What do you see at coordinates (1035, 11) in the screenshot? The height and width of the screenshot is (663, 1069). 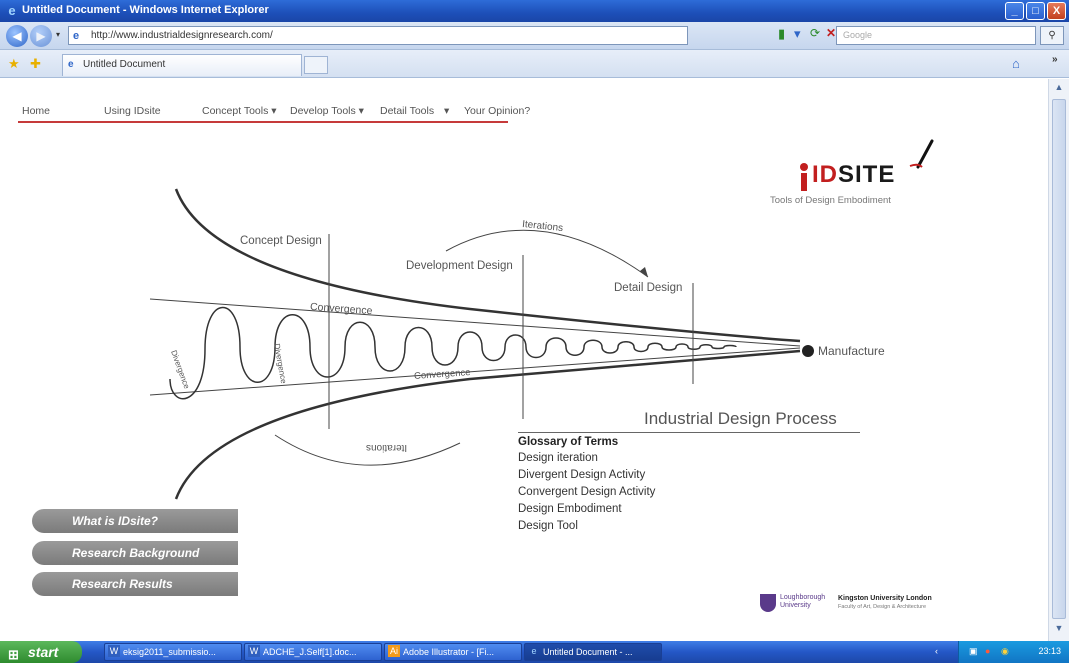 I see `maximize-button: □` at bounding box center [1035, 11].